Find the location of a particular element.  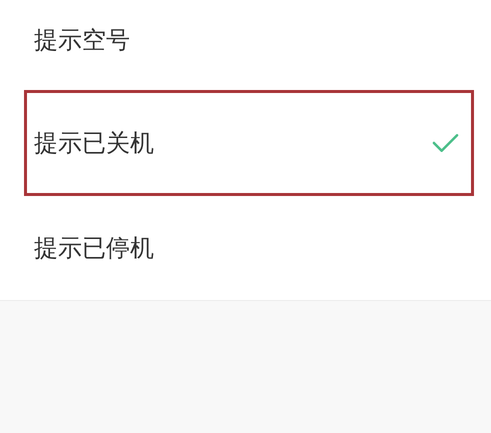

option-label: 提示已关机 is located at coordinates (94, 143).